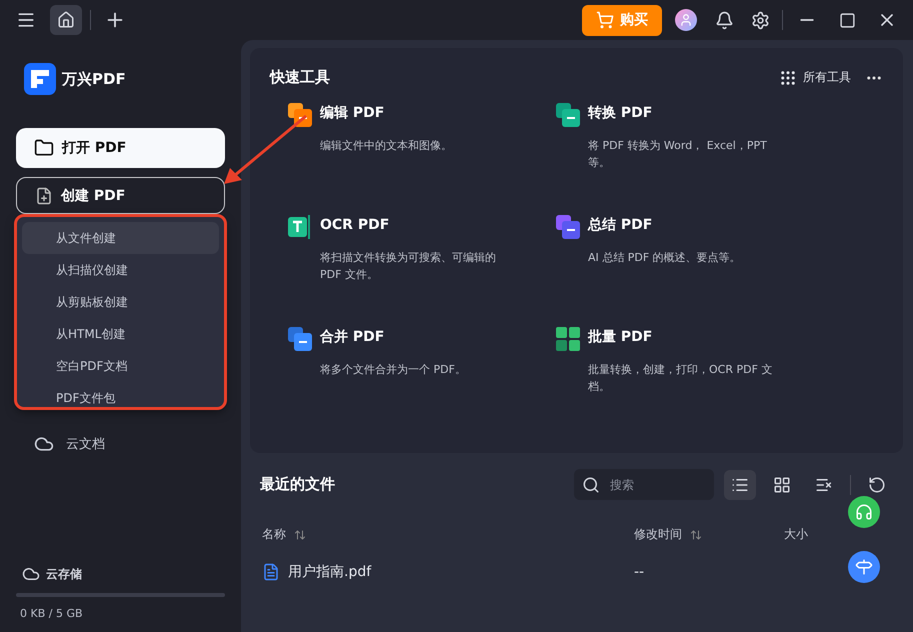  I want to click on menu-item: 从剪贴板创建, so click(120, 302).